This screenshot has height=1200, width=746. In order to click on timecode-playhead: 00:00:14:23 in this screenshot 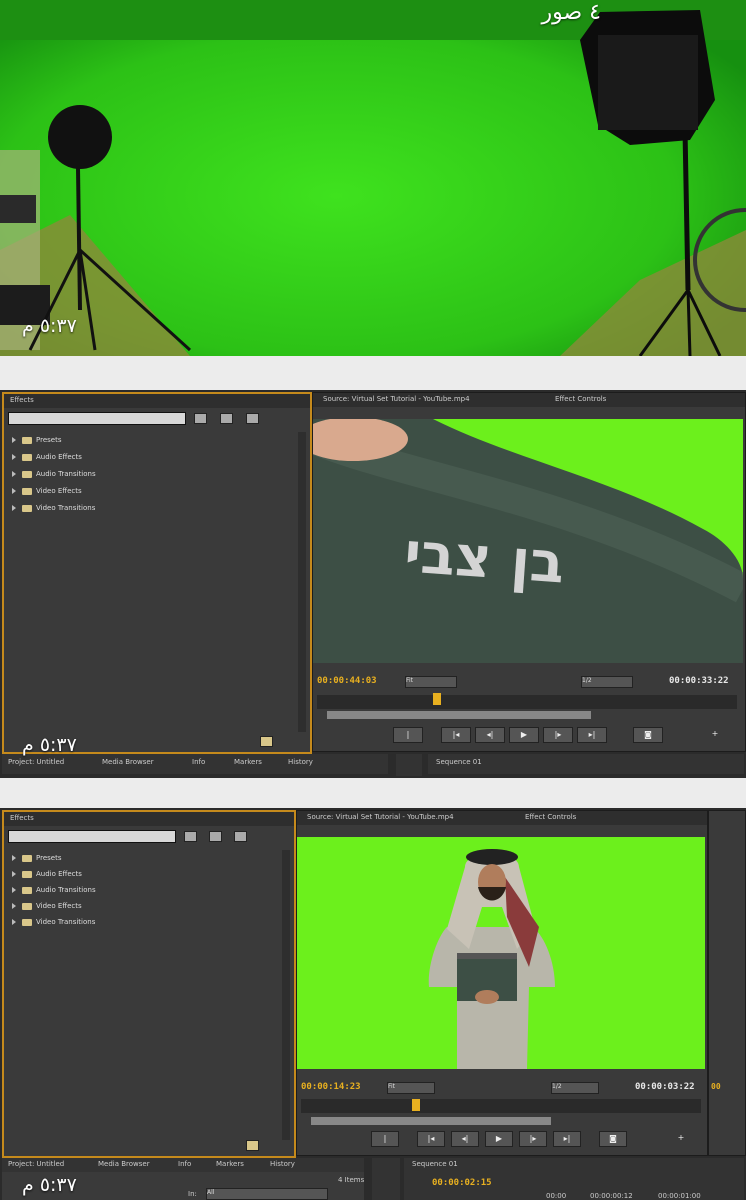, I will do `click(331, 1087)`.